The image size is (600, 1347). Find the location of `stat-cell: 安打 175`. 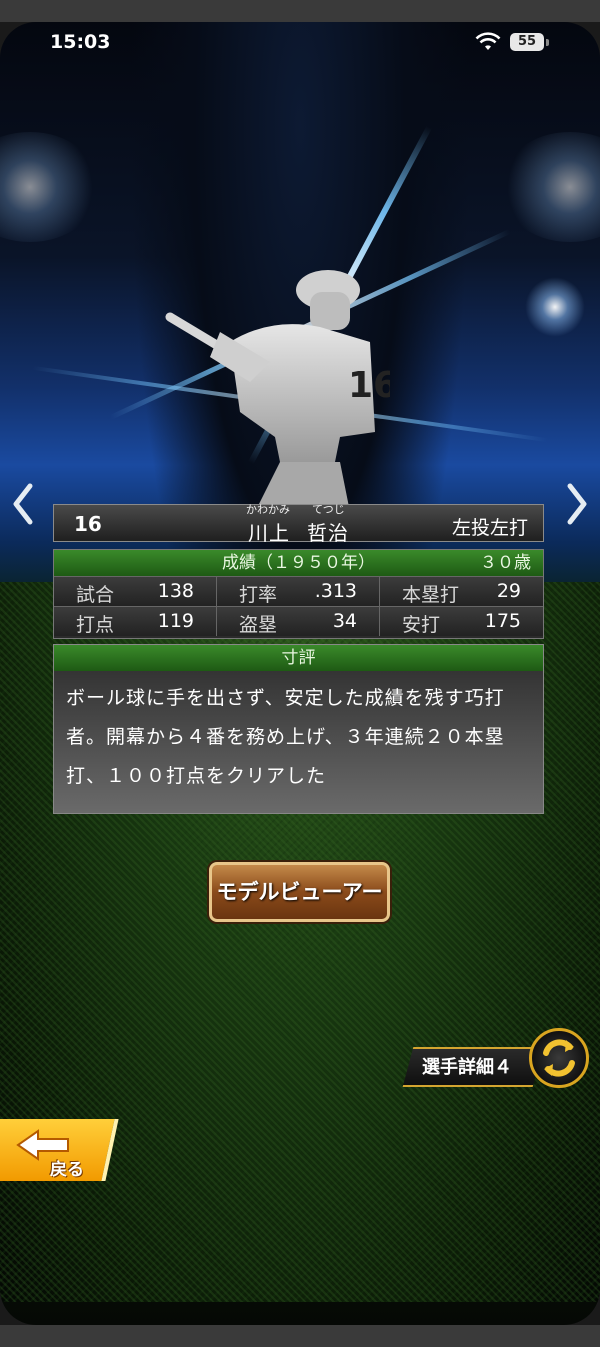

stat-cell: 安打 175 is located at coordinates (461, 621).